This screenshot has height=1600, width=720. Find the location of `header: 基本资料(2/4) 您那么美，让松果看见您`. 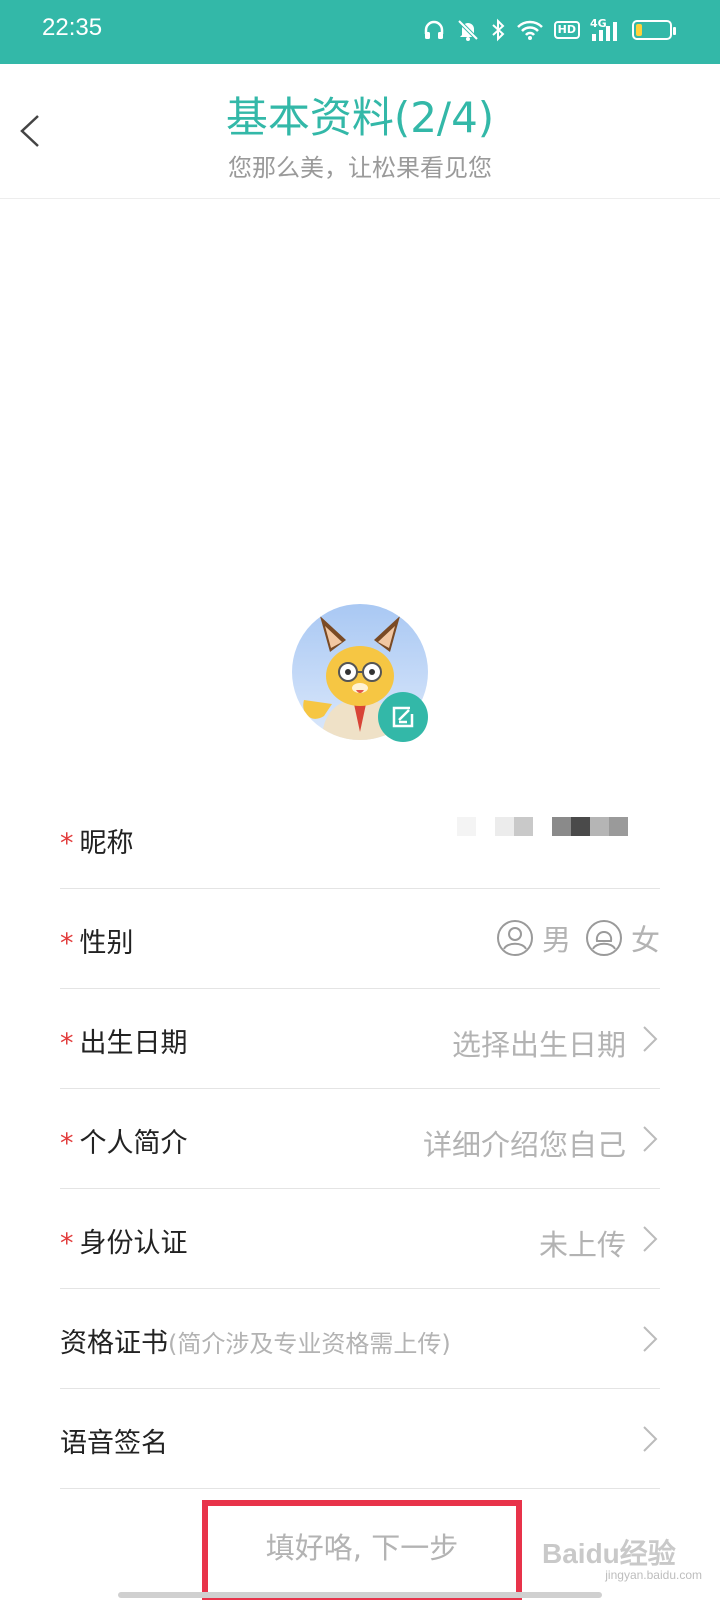

header: 基本资料(2/4) 您那么美，让松果看见您 is located at coordinates (360, 131).